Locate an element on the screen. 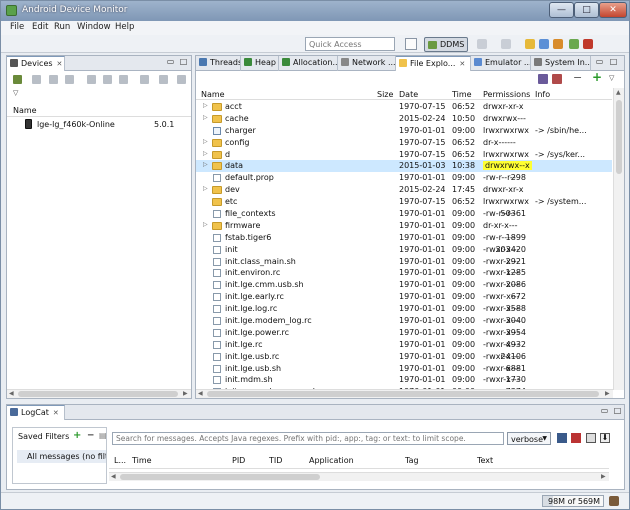 The height and width of the screenshot is (510, 630). file-list-horizontal-scrollbar: ◀ ▶ is located at coordinates (404, 393).